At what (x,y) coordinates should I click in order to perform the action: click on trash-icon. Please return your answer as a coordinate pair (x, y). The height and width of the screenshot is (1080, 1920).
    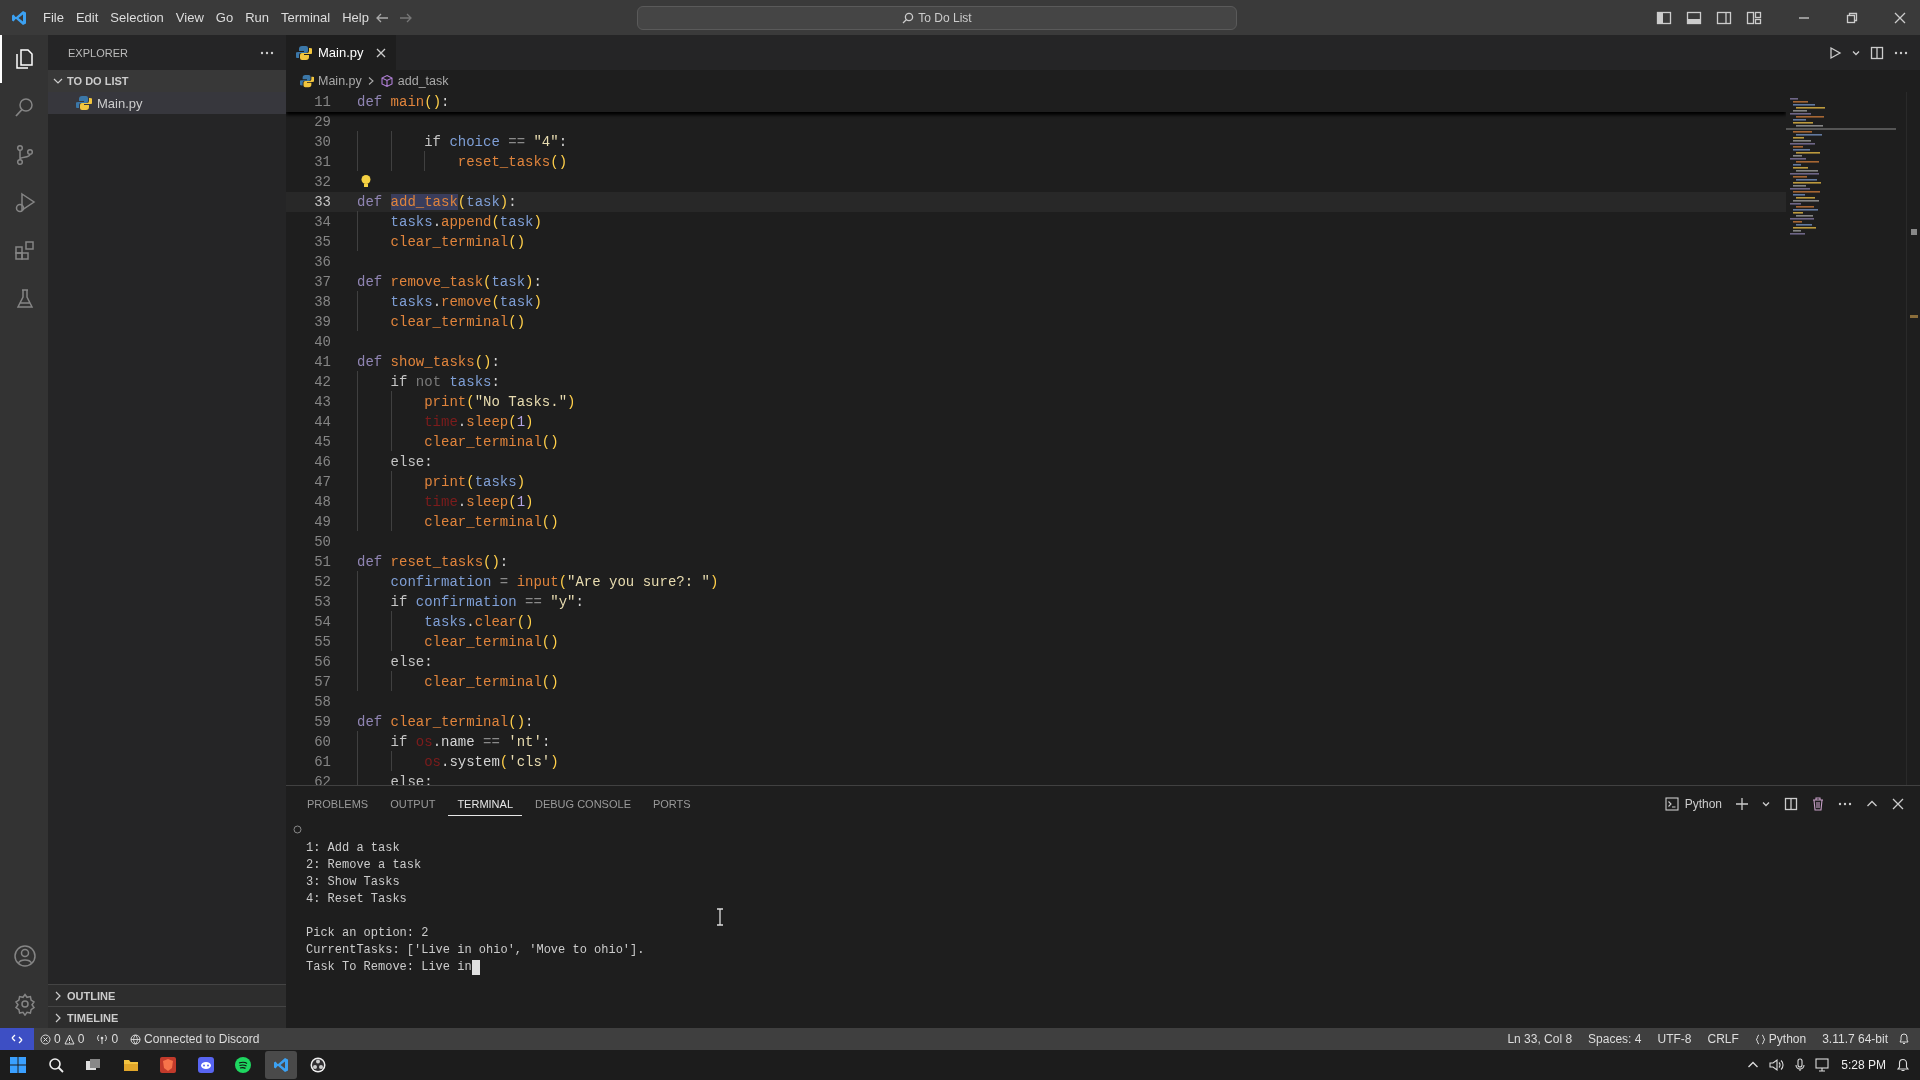
    Looking at the image, I should click on (1818, 803).